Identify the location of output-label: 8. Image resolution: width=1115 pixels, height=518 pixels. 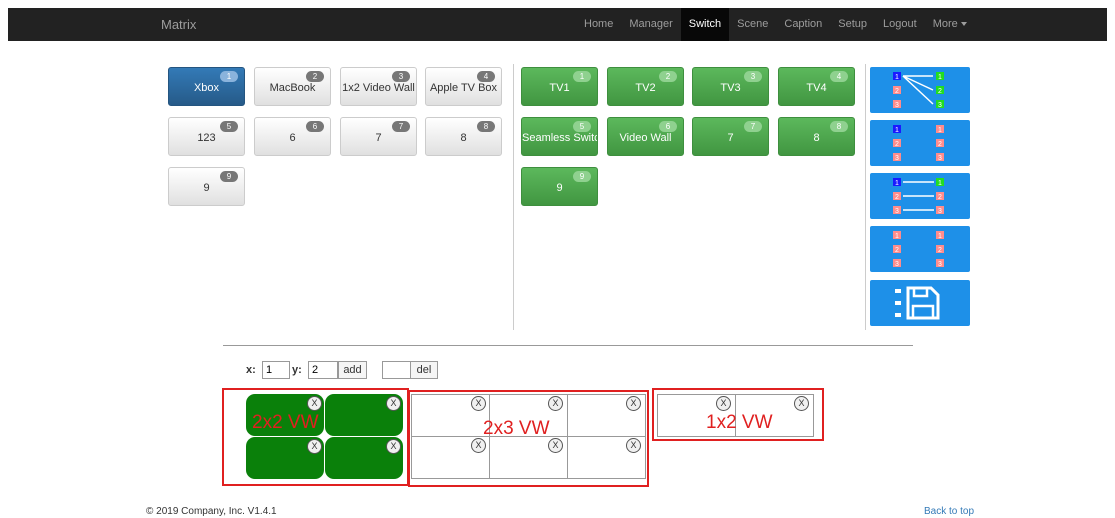
(816, 138).